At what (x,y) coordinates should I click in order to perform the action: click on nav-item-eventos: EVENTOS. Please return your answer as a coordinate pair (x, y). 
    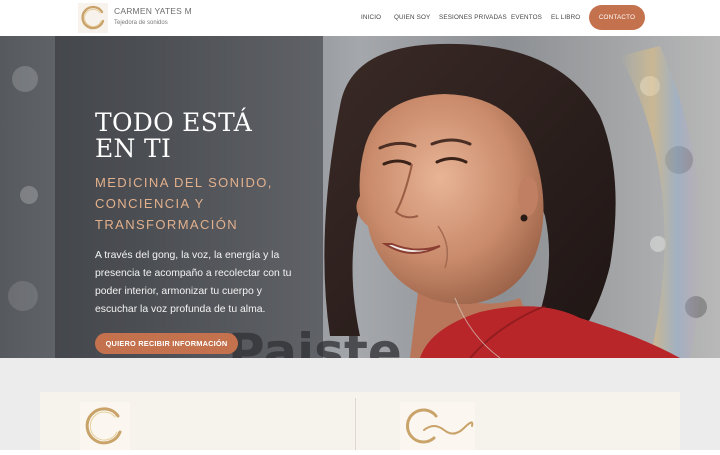
    Looking at the image, I should click on (526, 17).